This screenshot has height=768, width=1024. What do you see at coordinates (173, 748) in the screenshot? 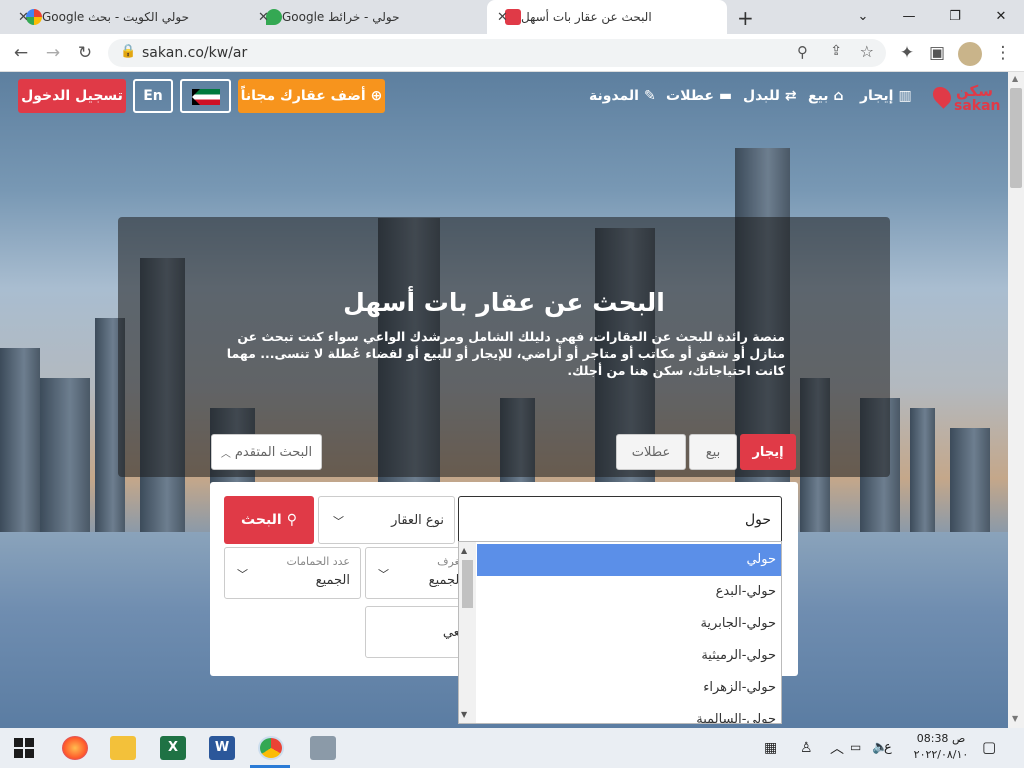
I see `excel-icon: X` at bounding box center [173, 748].